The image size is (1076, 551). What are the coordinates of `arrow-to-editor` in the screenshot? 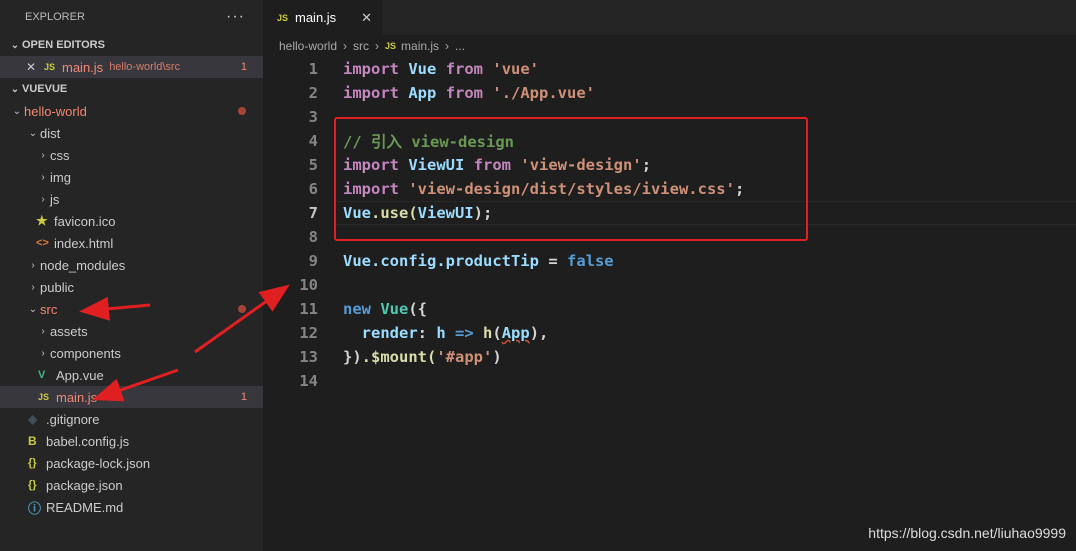 It's located at (242, 319).